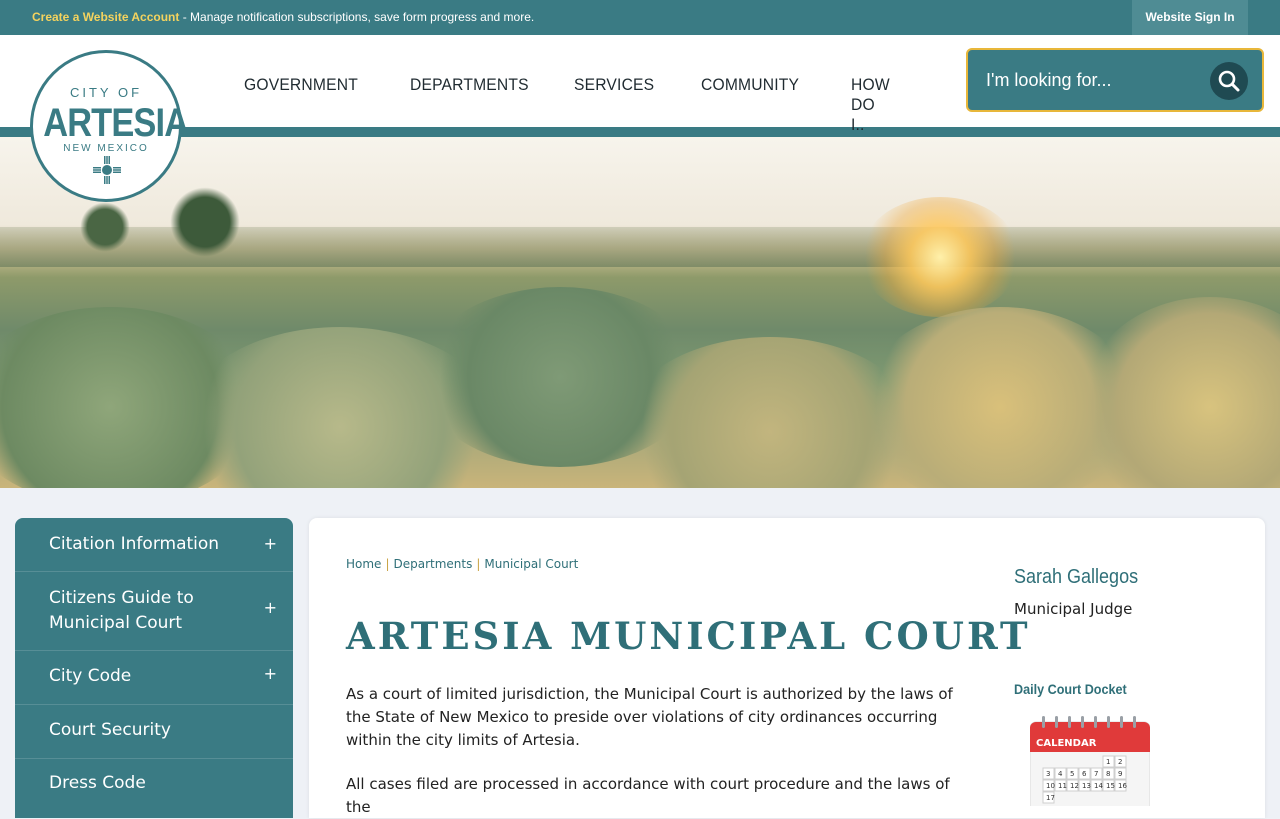 The height and width of the screenshot is (819, 1280). Describe the element at coordinates (1120, 762) in the screenshot. I see `calendar-day: 2` at that location.